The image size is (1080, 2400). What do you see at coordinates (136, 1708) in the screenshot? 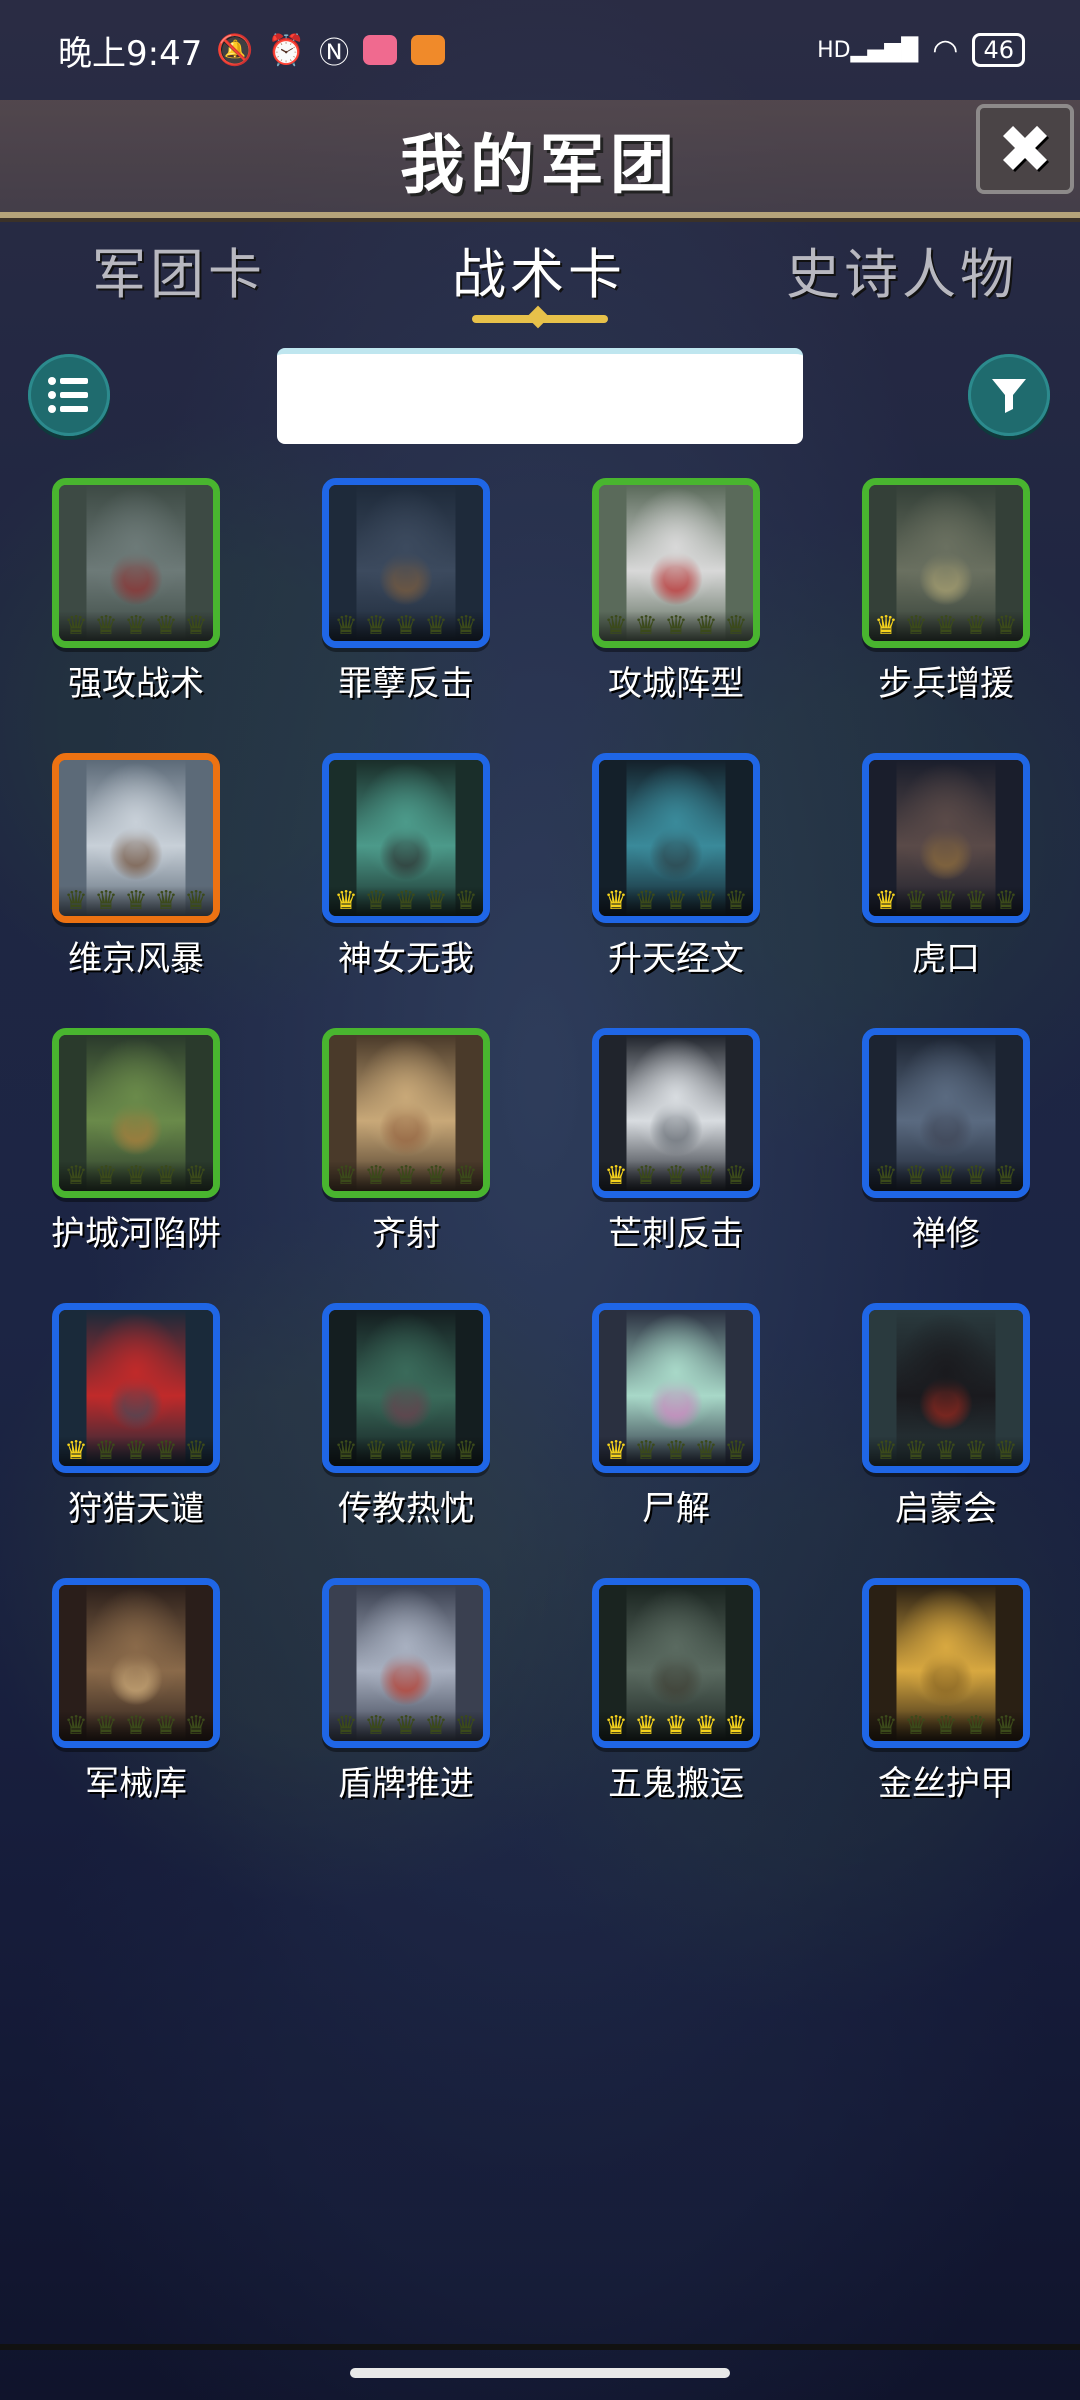
I see `tactic-card: ♛ ♛ ♛ ♛ ♛ 军械库` at bounding box center [136, 1708].